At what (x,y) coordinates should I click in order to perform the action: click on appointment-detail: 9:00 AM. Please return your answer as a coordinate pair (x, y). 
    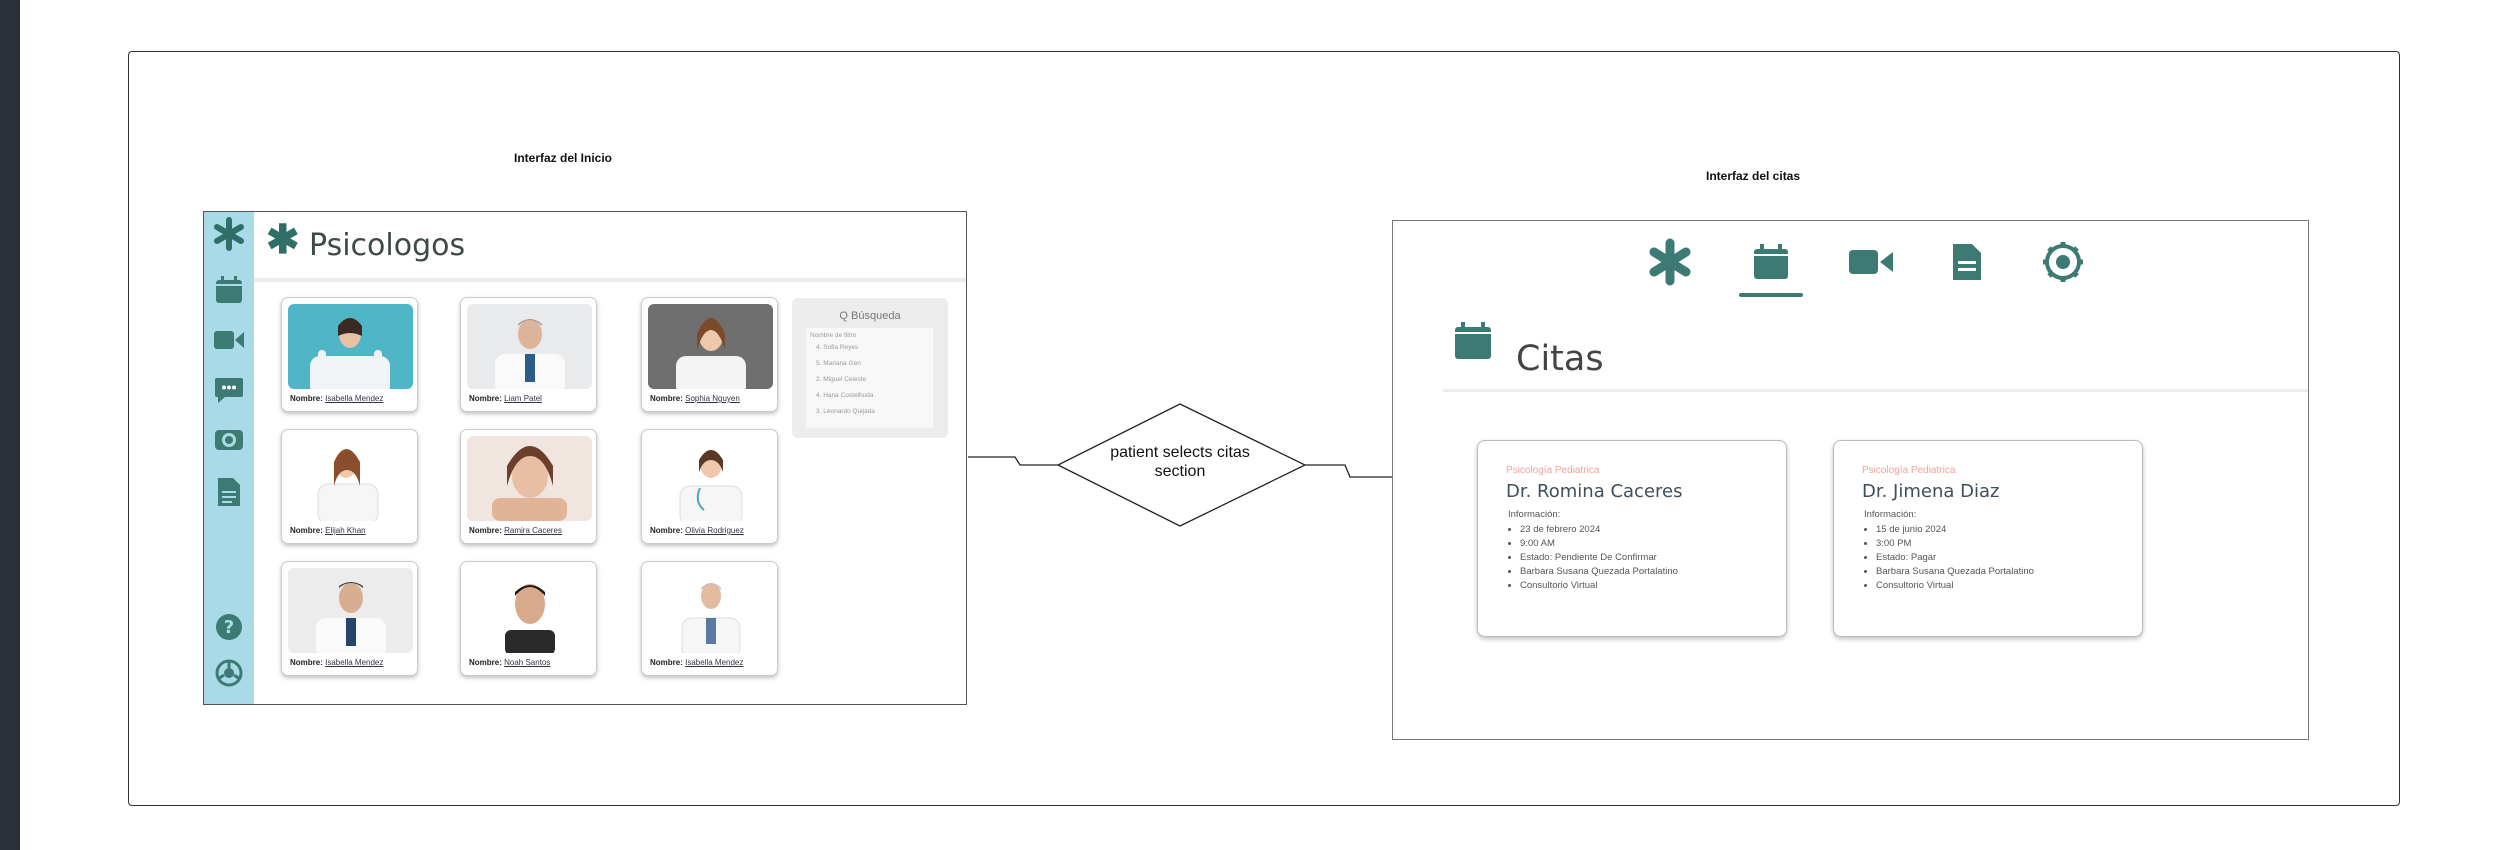
    Looking at the image, I should click on (1599, 544).